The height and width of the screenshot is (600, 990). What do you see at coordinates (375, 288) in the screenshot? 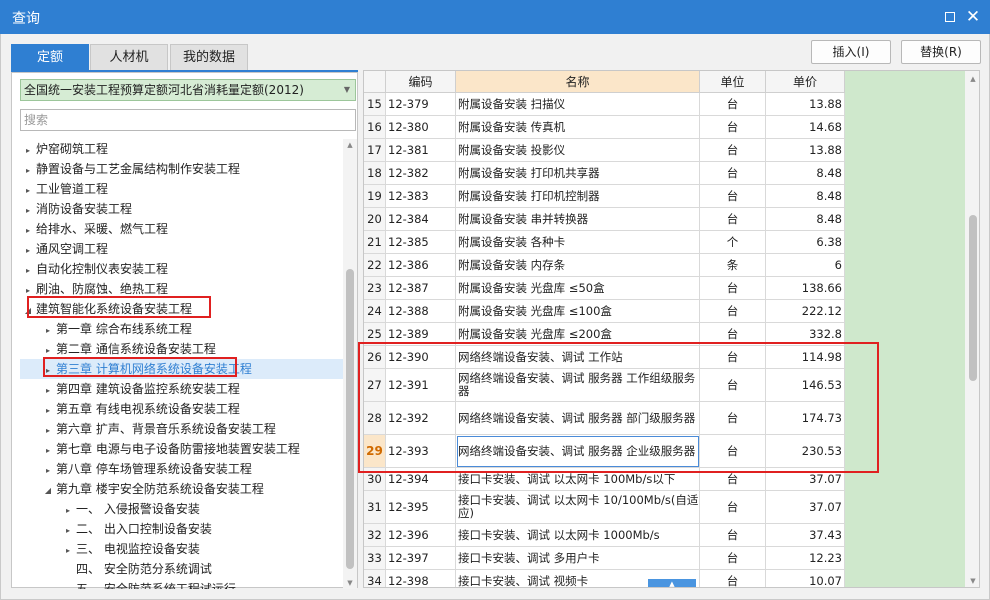
I see `row-index: 23` at bounding box center [375, 288].